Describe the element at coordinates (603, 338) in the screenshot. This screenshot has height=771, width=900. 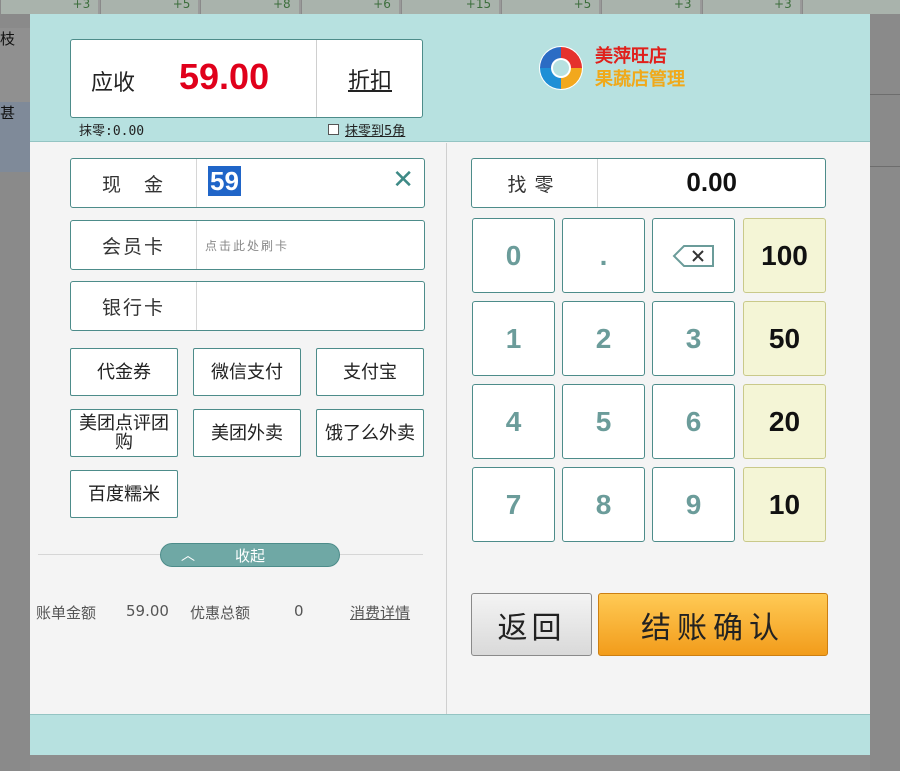
I see `key-2: 2` at that location.